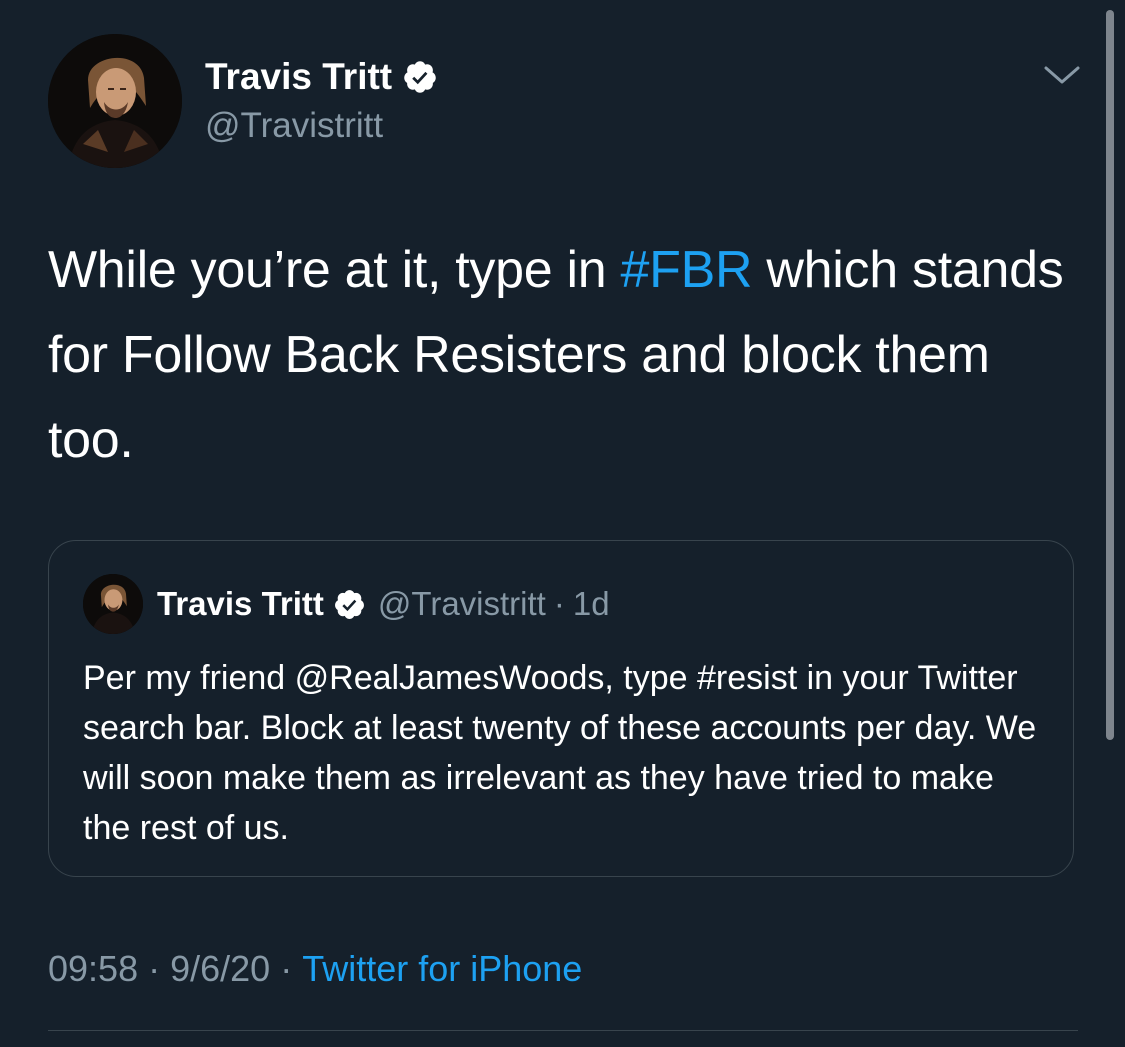 This screenshot has width=1125, height=1047. I want to click on quoted-tweet-header: Travis Tritt @Travistritt · 1d, so click(383, 604).